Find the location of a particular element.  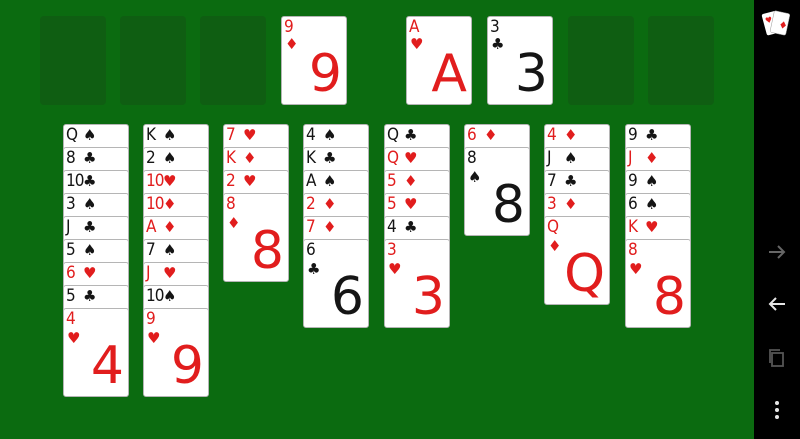

tableau-card: 9 ♥ 9 is located at coordinates (176, 352).